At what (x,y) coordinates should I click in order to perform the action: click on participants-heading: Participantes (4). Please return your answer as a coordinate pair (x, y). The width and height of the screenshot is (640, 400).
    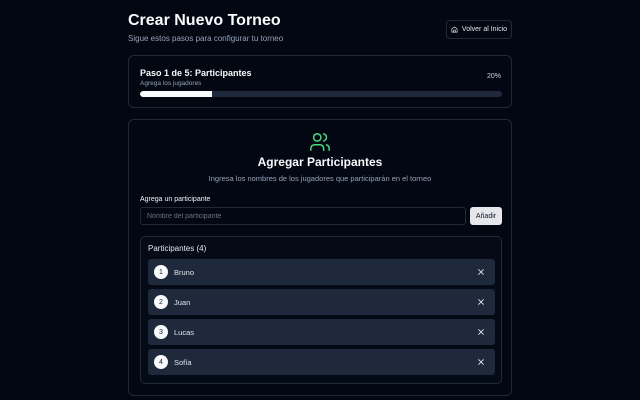
    Looking at the image, I should click on (177, 248).